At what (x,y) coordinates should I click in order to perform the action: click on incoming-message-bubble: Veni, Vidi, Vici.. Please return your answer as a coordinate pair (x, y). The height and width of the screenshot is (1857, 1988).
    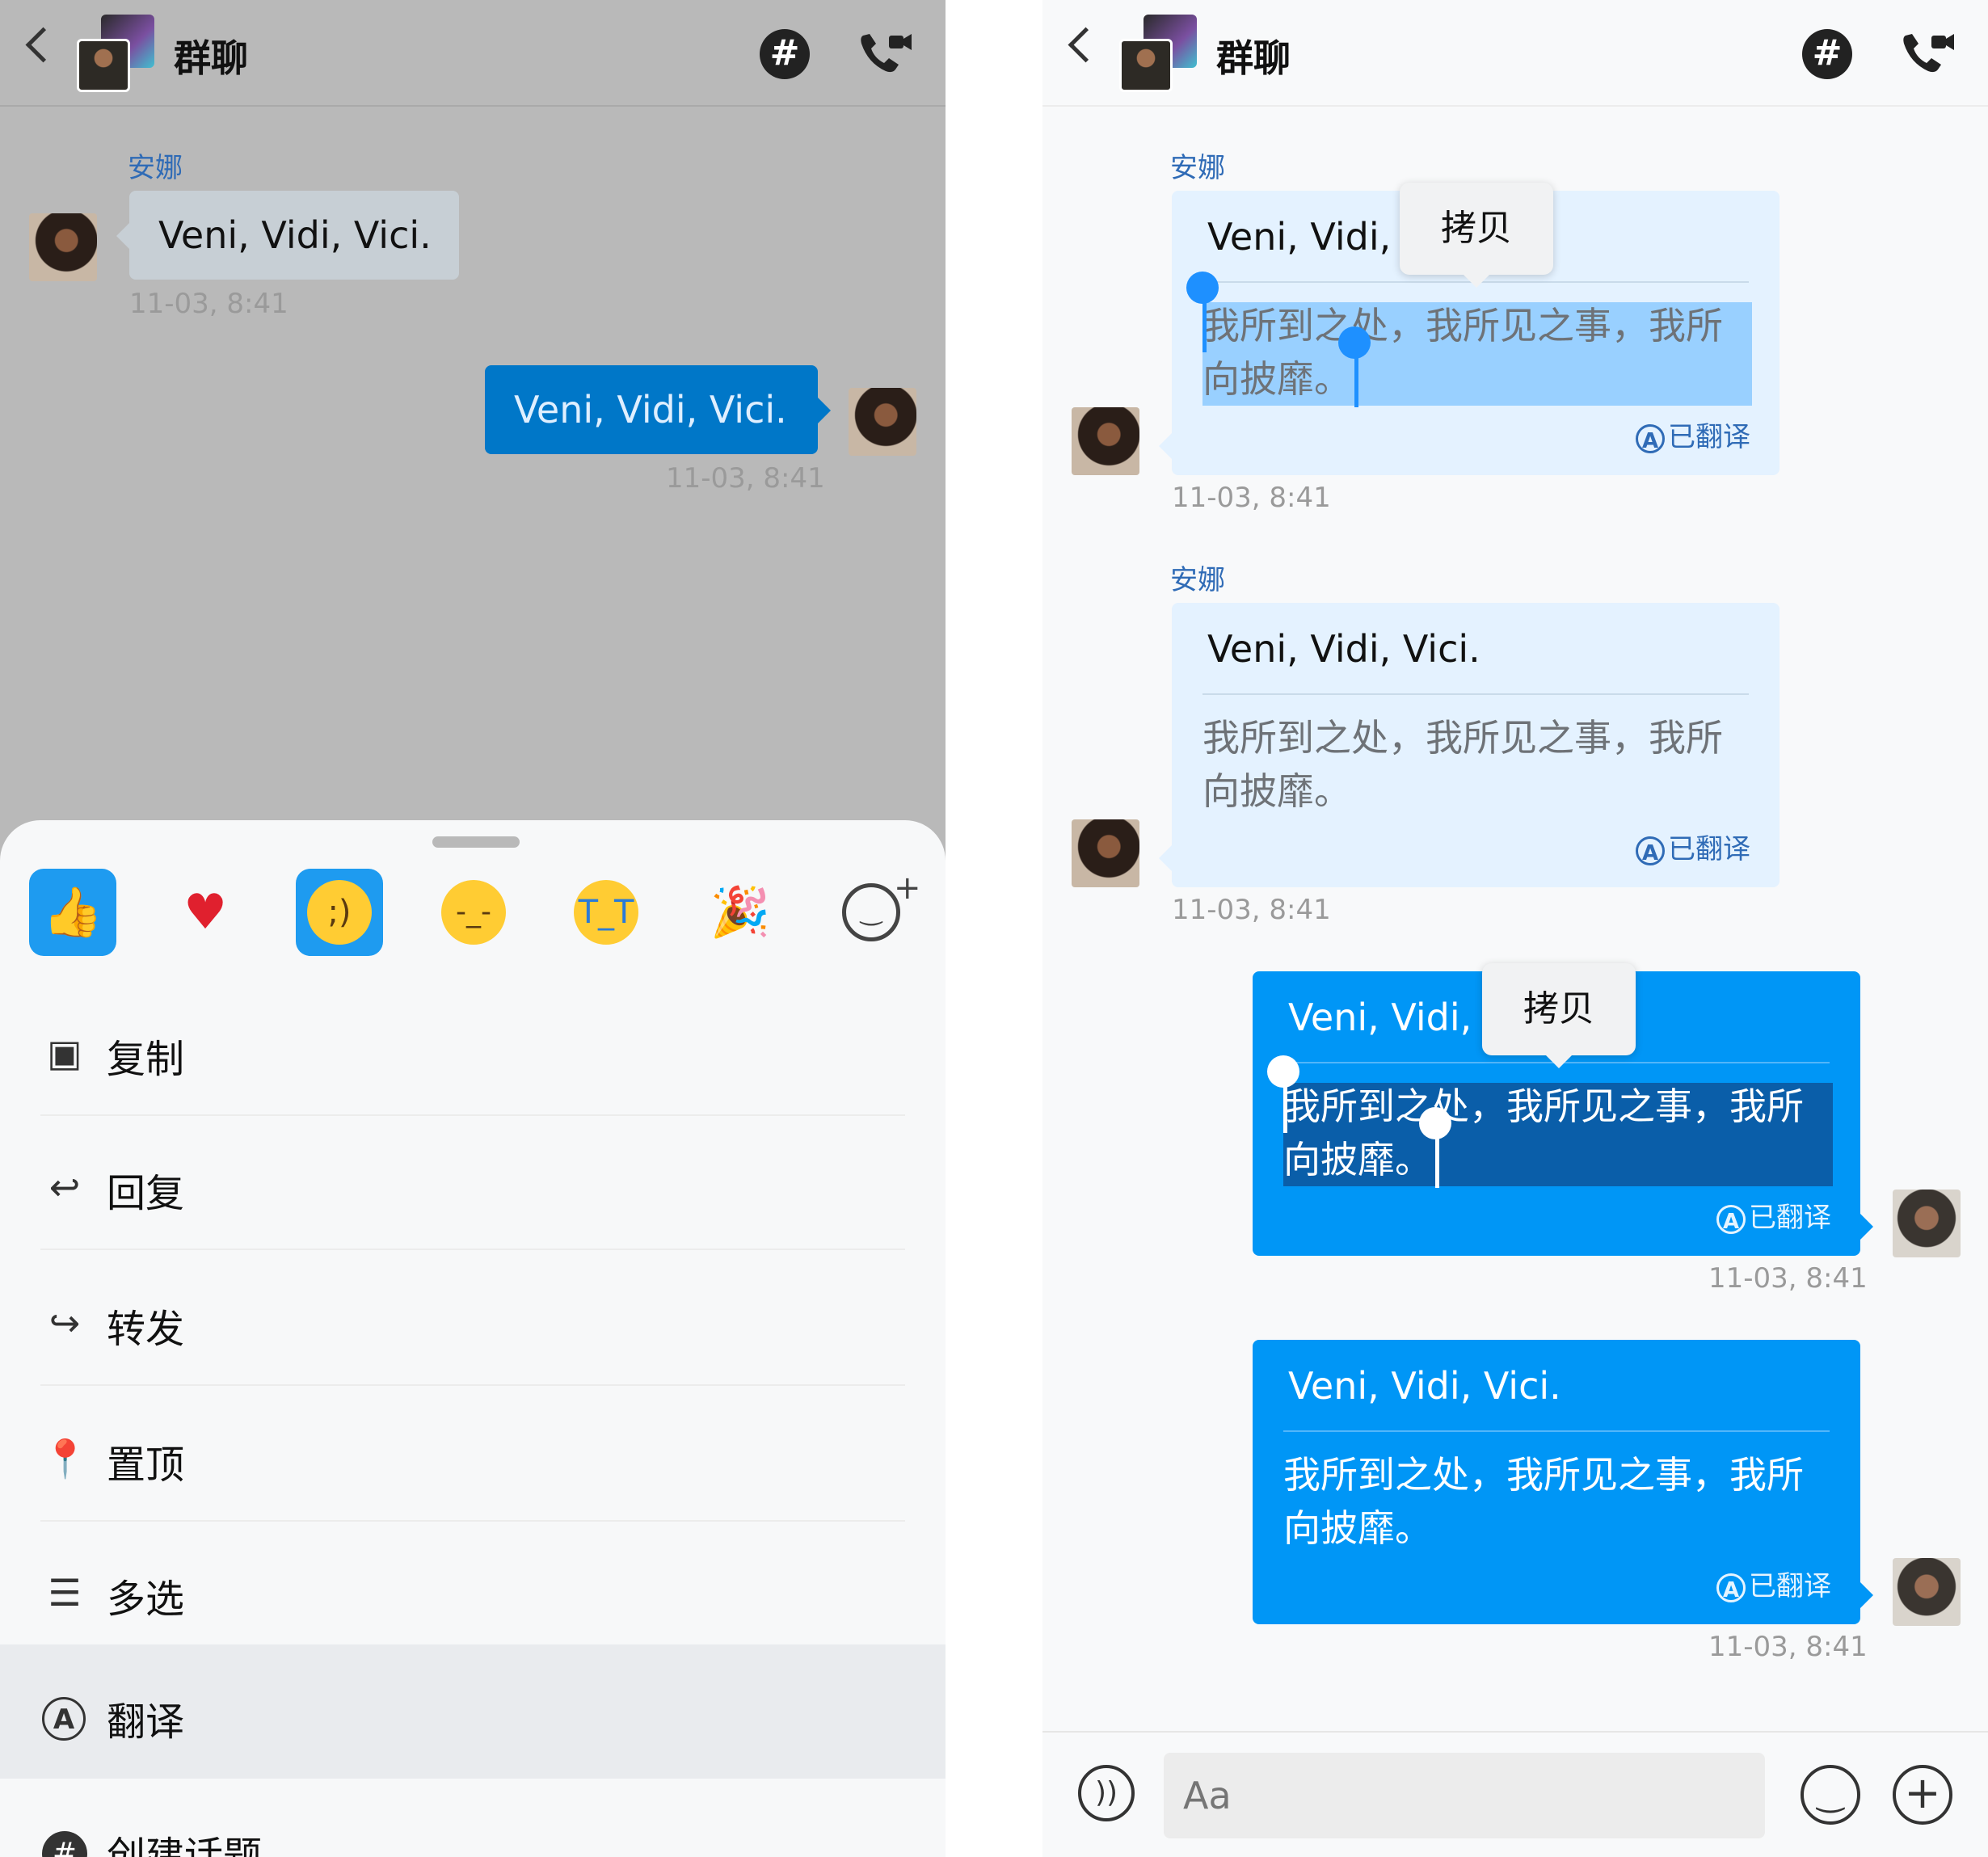
    Looking at the image, I should click on (287, 236).